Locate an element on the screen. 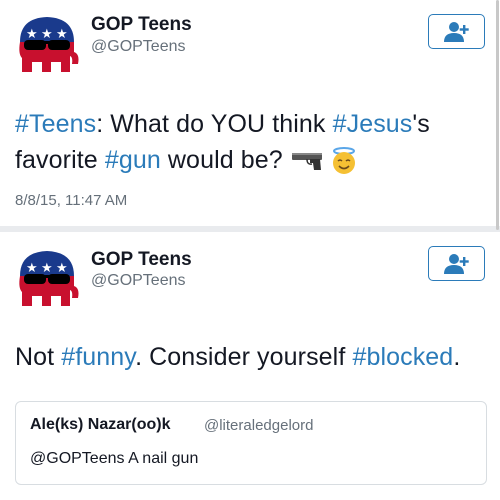 This screenshot has width=500, height=500. tweet-text: Not #funny. Consider yourself #blocked. is located at coordinates (250, 357).